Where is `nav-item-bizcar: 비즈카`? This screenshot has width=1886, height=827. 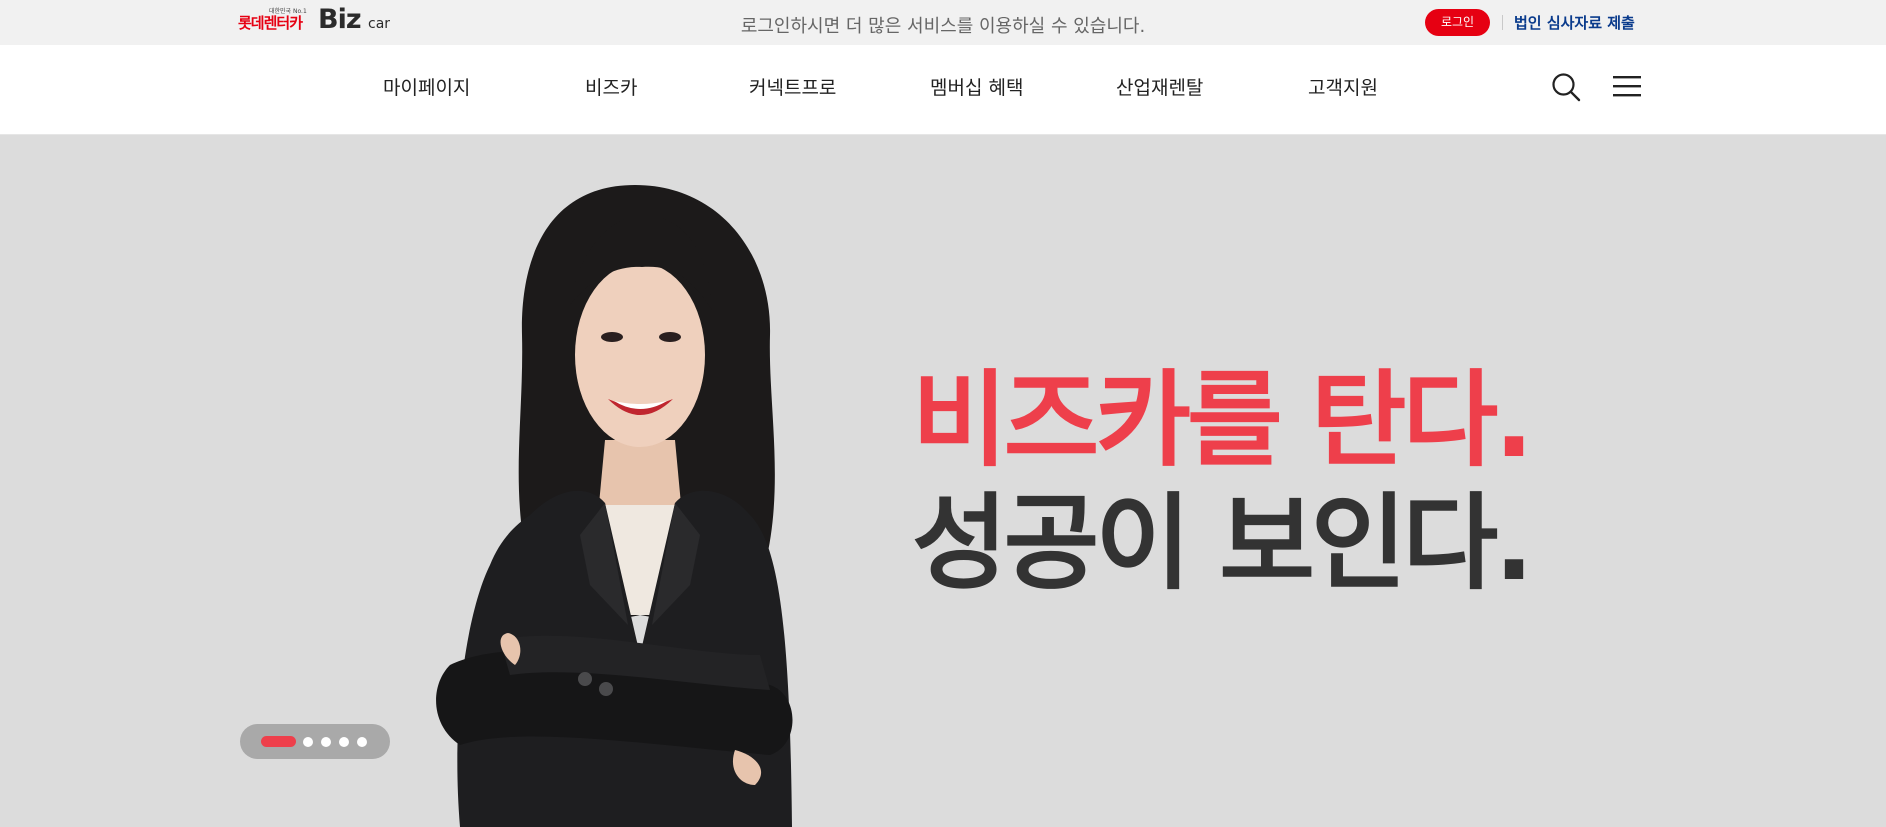
nav-item-bizcar: 비즈카 is located at coordinates (611, 86).